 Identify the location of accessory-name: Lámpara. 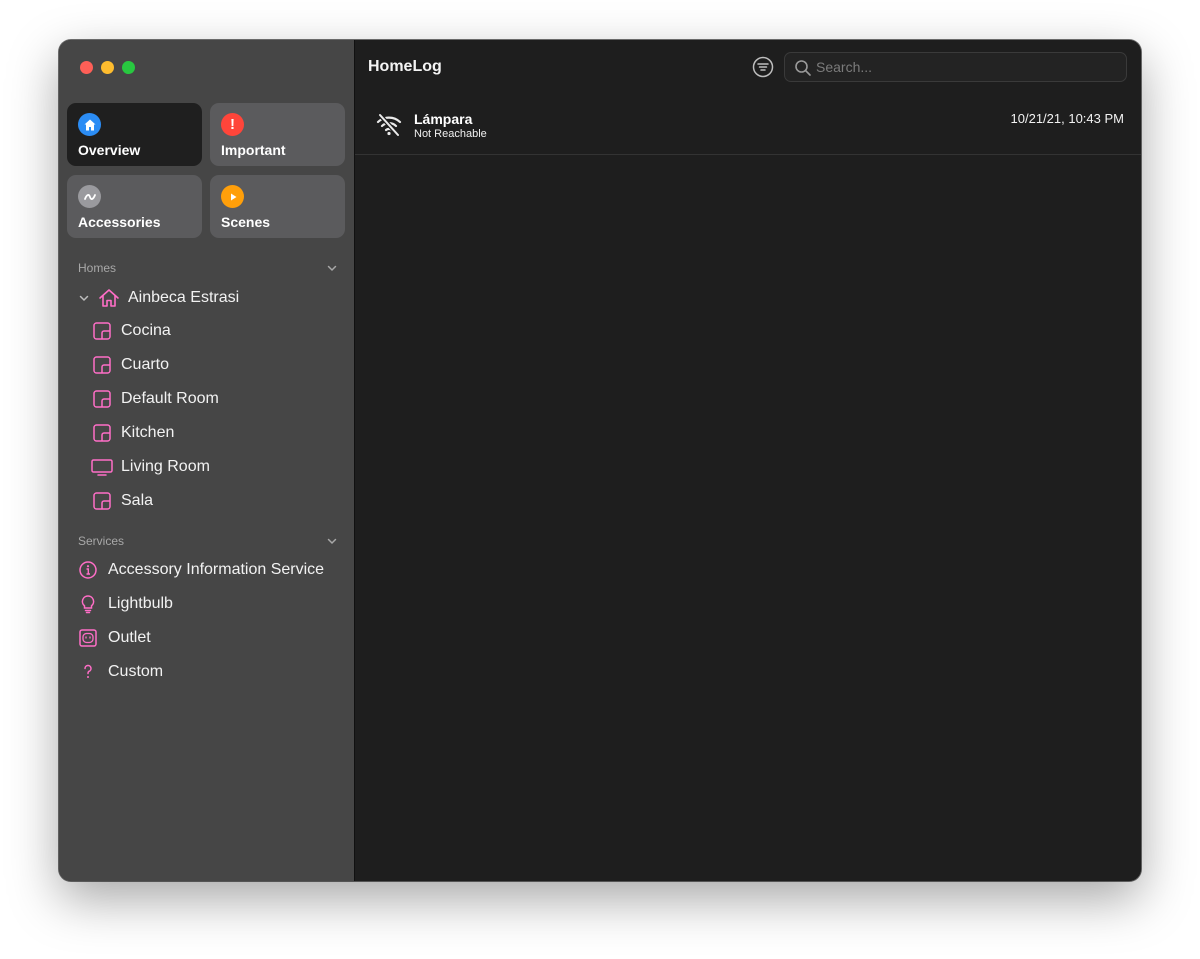
(443, 119).